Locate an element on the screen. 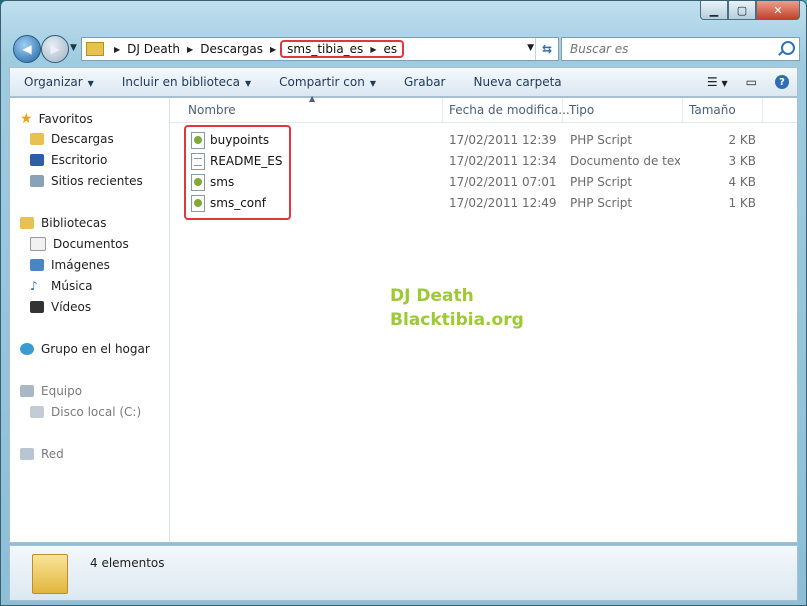 This screenshot has height=606, width=807. search-box is located at coordinates (680, 49).